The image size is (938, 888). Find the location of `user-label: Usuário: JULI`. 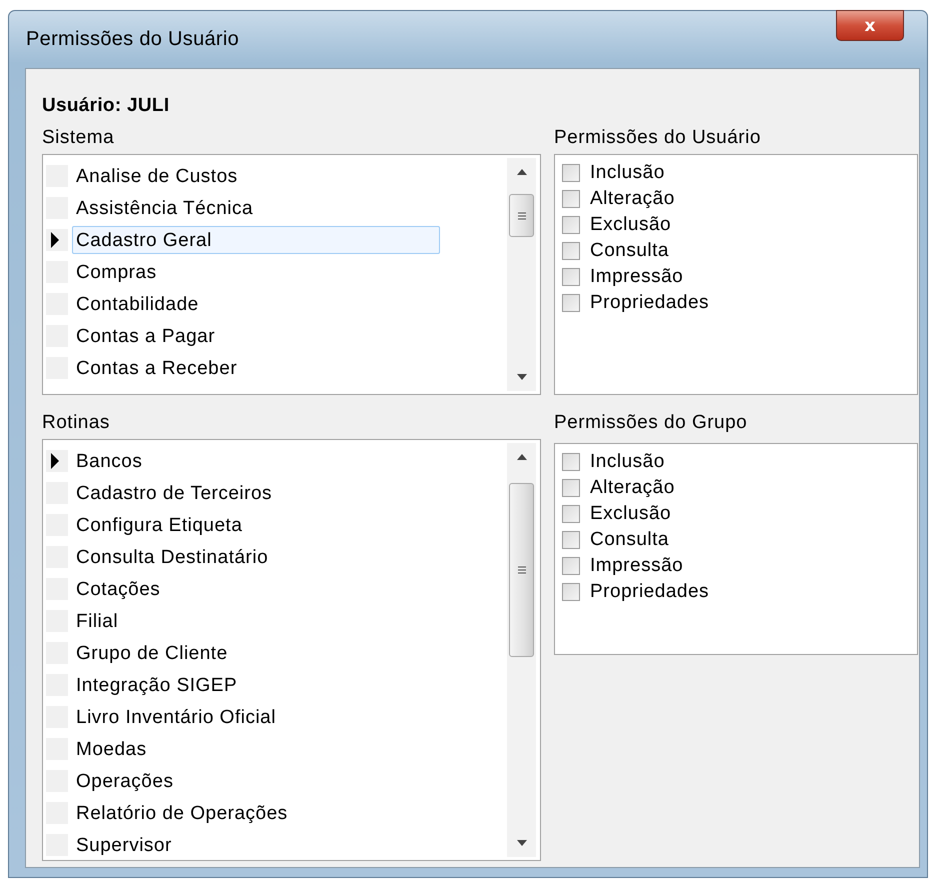

user-label: Usuário: JULI is located at coordinates (106, 106).